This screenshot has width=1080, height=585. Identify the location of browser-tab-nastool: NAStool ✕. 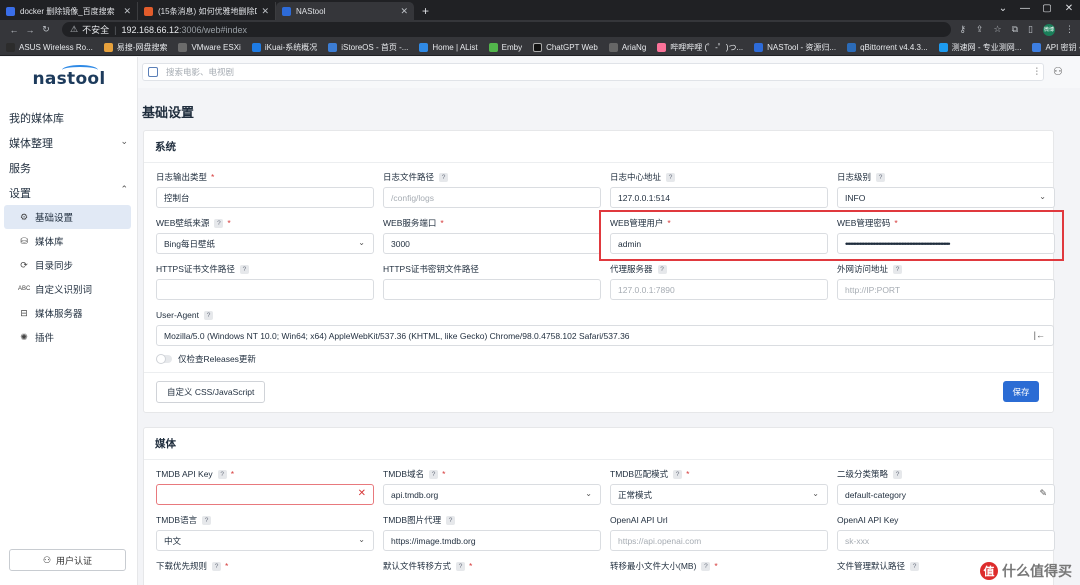
(345, 11).